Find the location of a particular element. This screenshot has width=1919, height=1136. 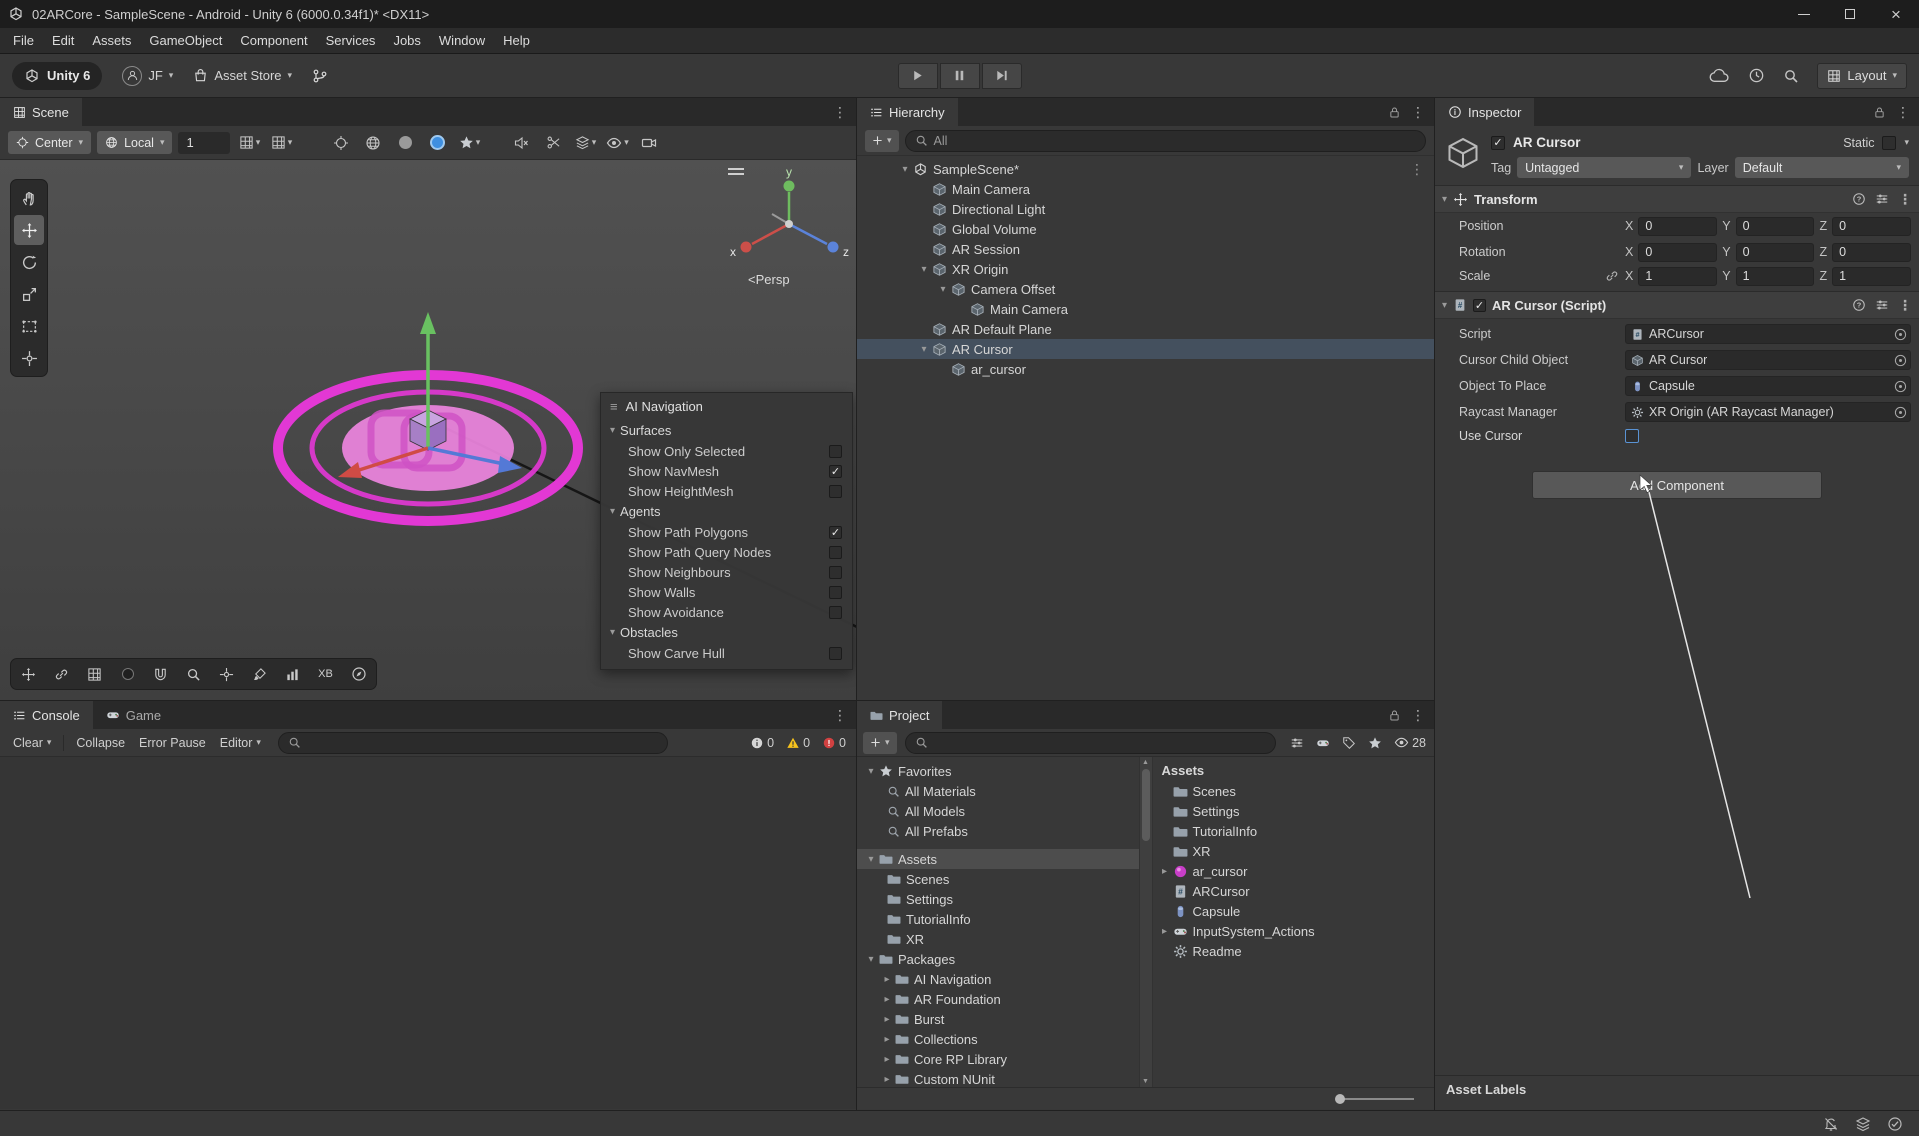

tag-dropdown: Untagged ▾ is located at coordinates (1604, 167).